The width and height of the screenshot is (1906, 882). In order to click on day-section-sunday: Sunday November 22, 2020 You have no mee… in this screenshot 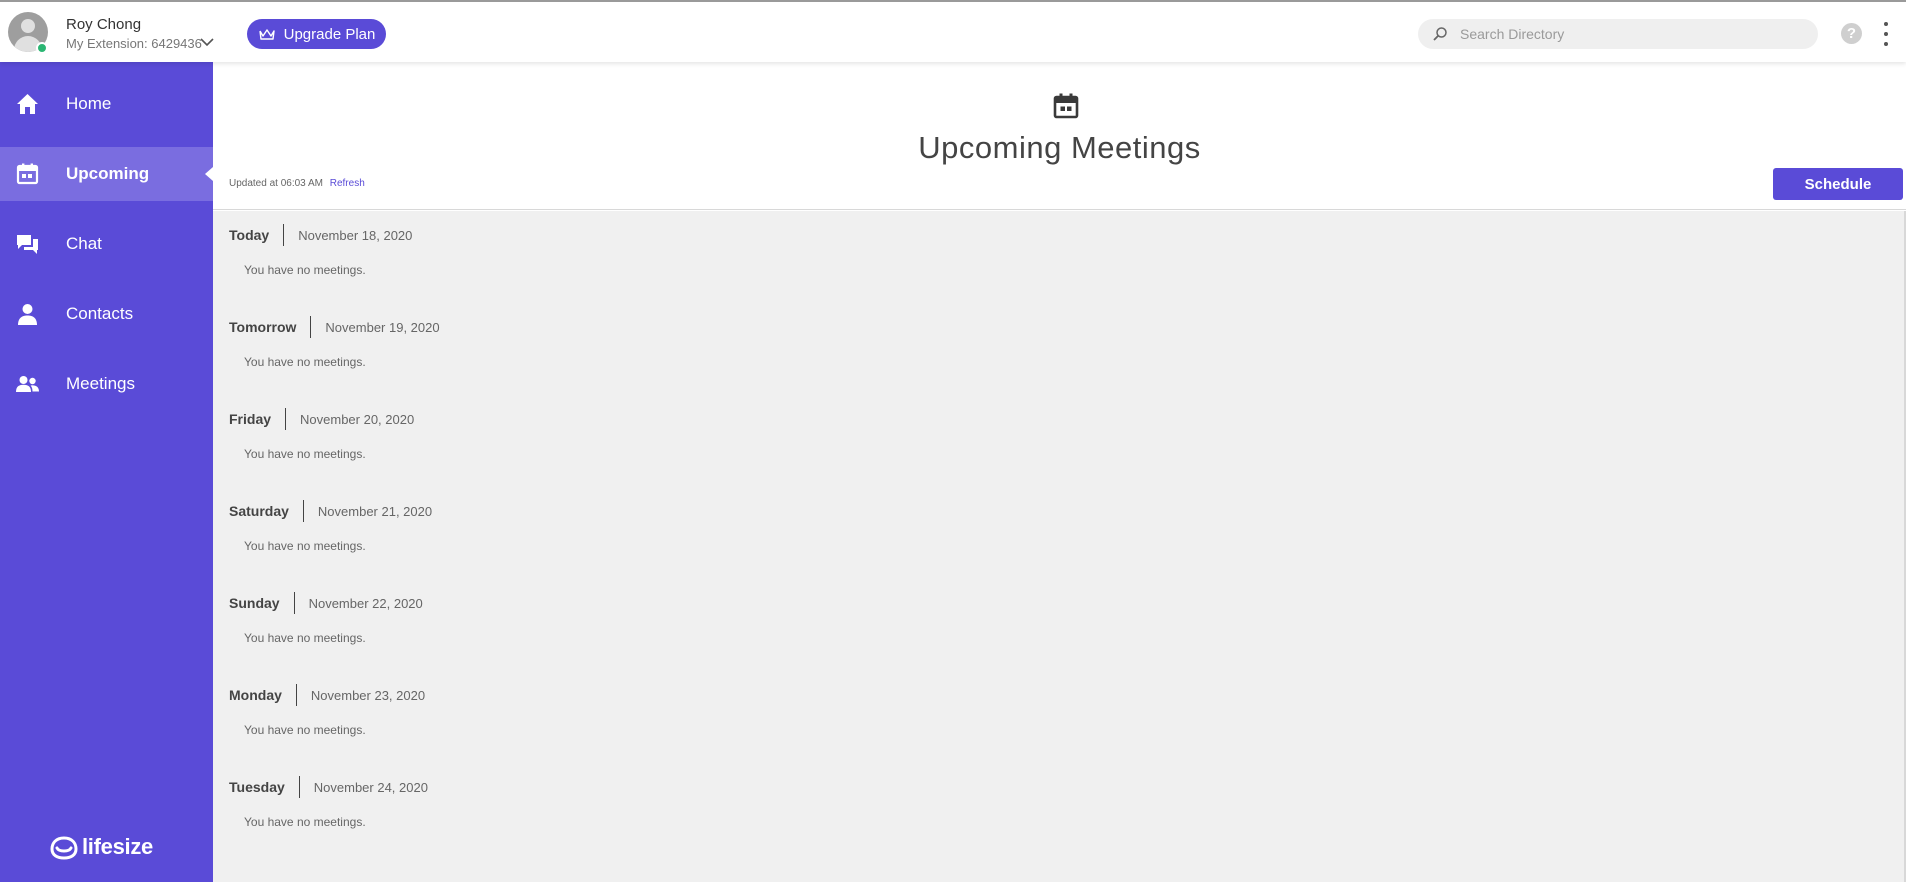, I will do `click(579, 638)`.